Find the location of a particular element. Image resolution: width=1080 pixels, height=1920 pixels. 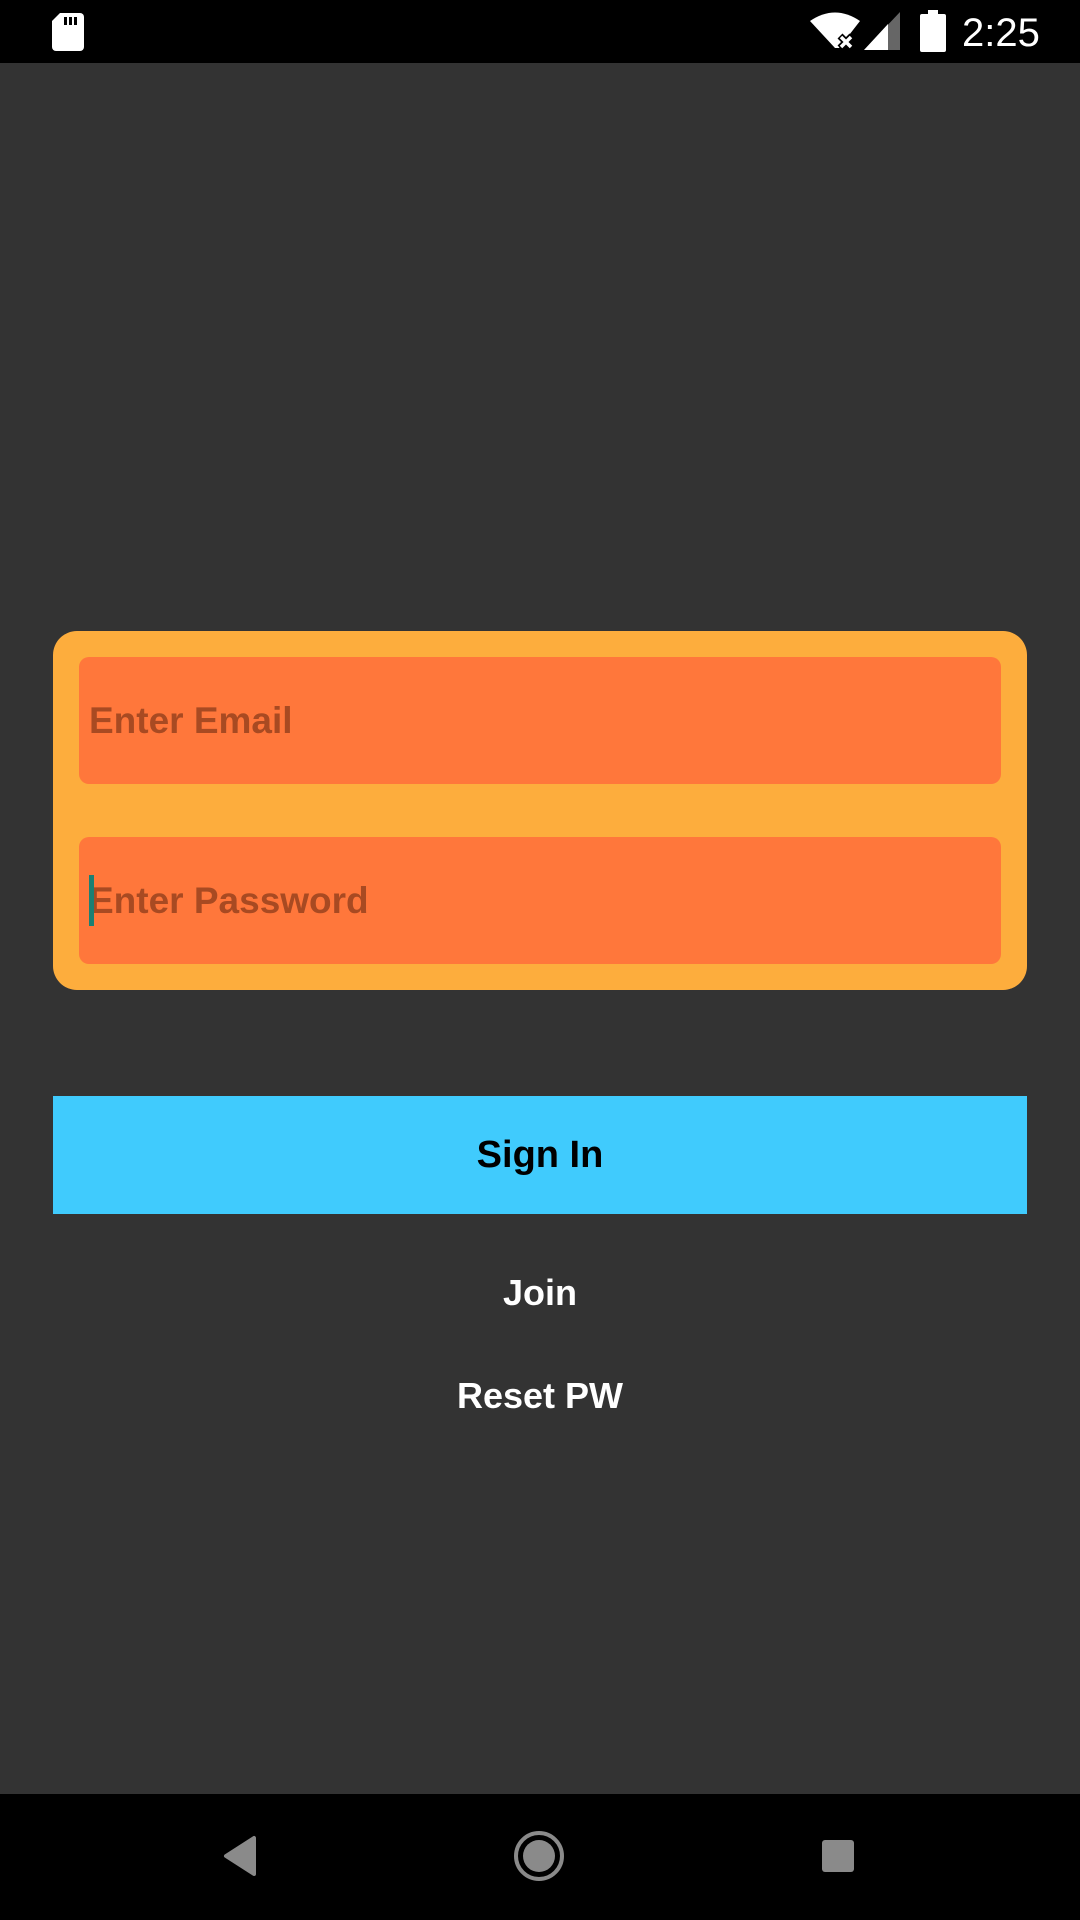

text-cursor is located at coordinates (91, 900).